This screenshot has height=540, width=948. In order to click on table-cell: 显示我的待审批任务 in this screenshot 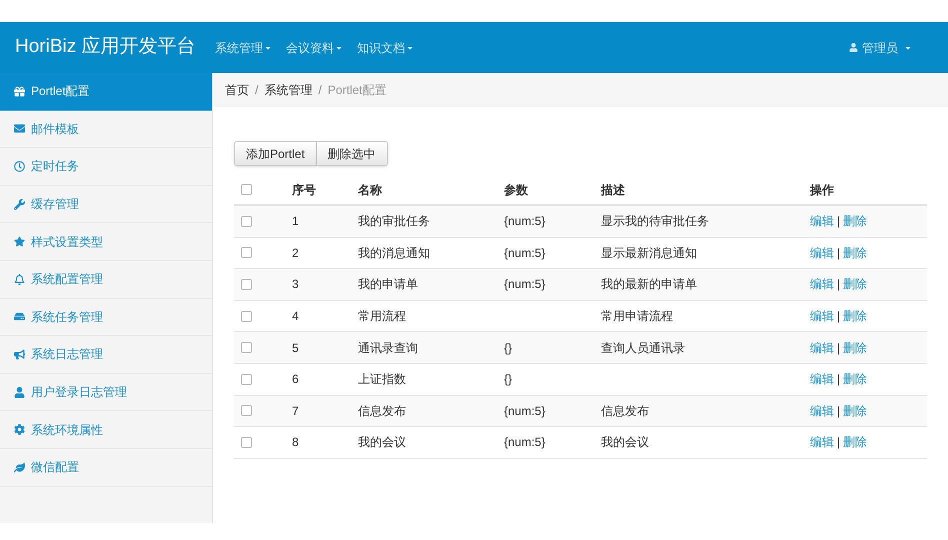, I will do `click(655, 221)`.